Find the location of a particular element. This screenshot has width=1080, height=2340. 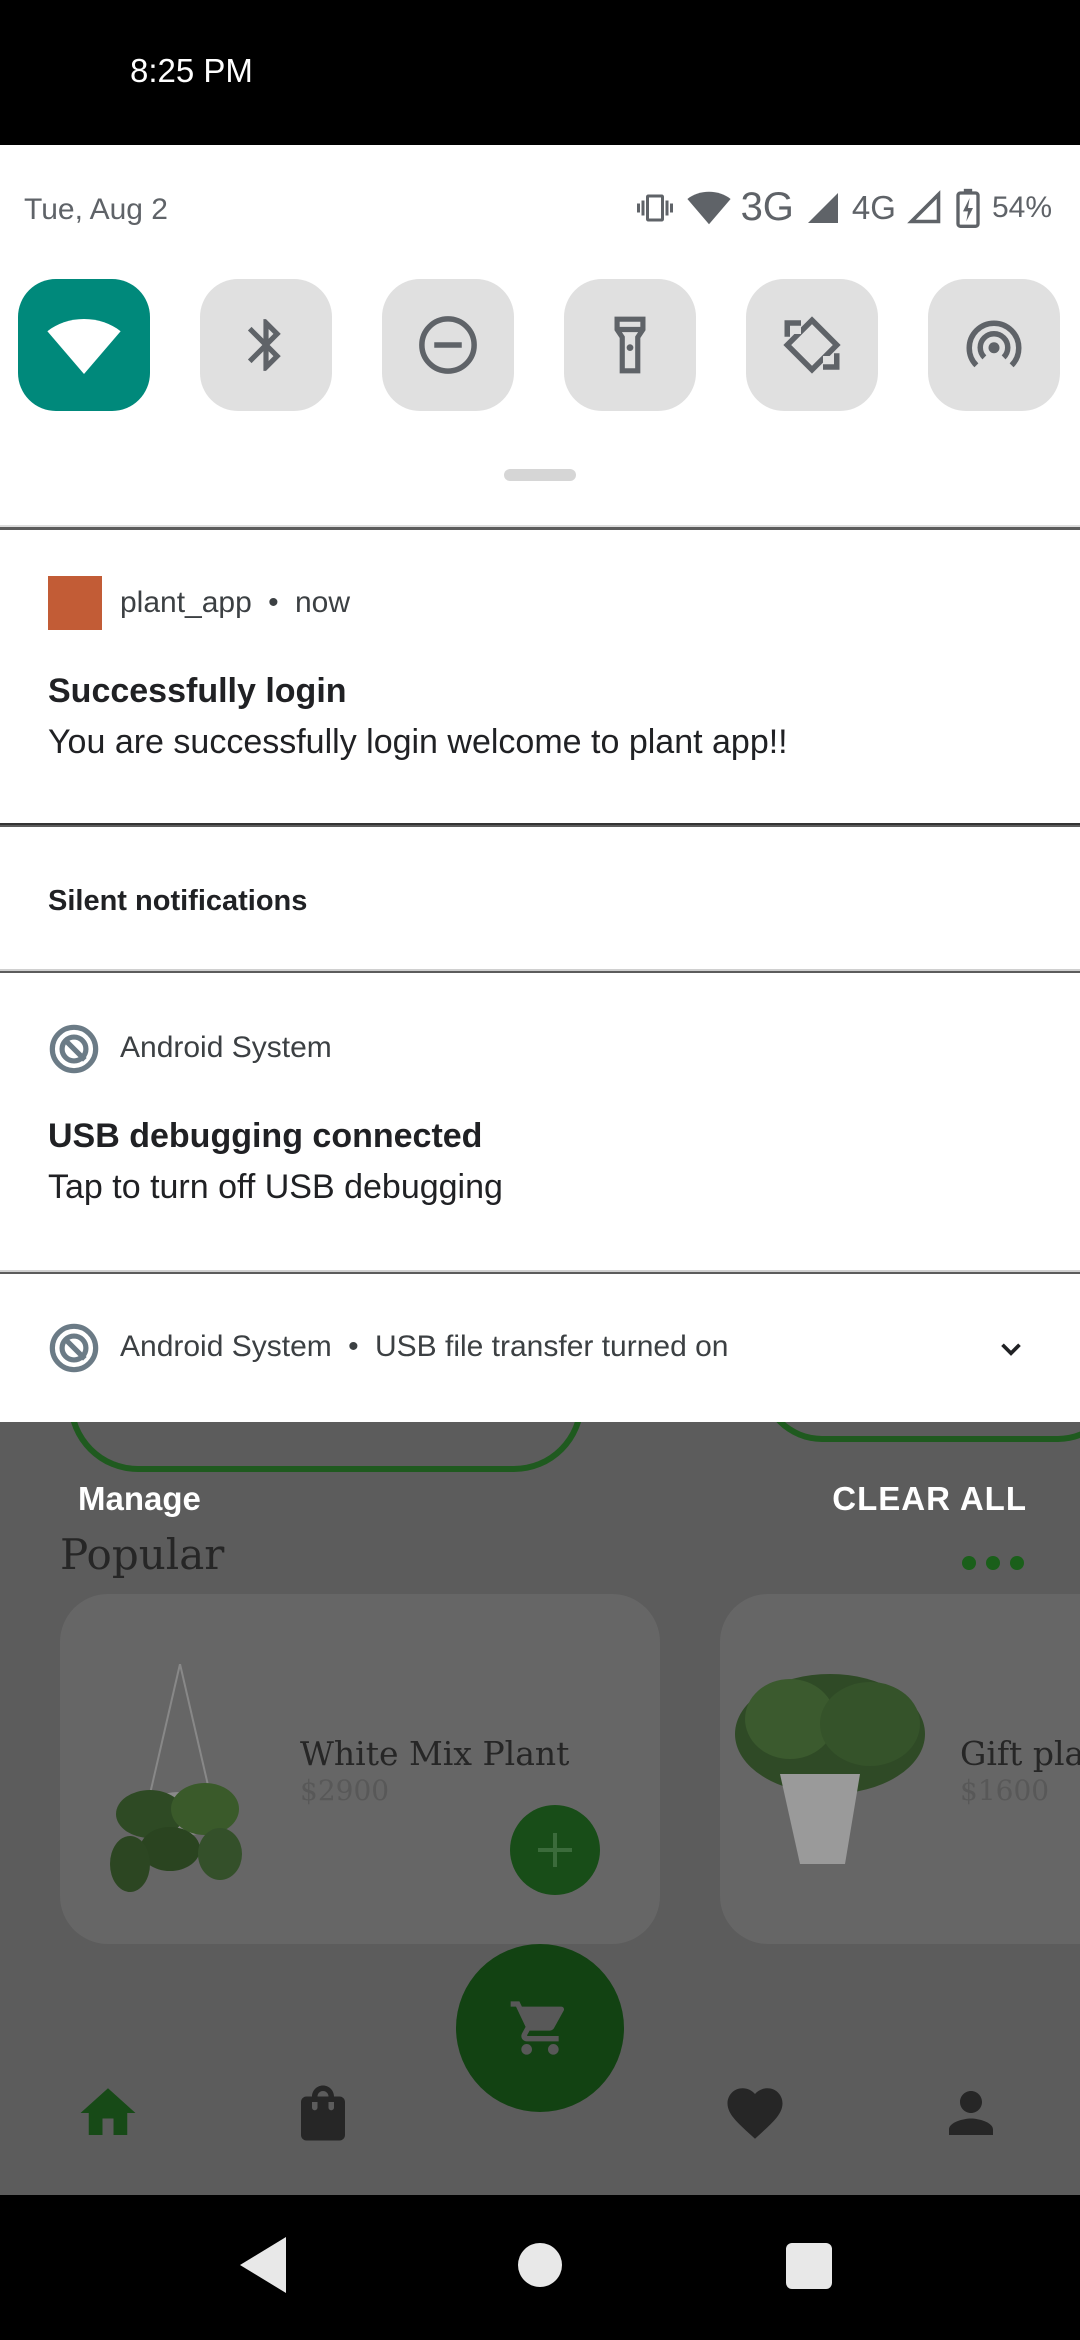

notification-title: USB debugging connected is located at coordinates (265, 1136).